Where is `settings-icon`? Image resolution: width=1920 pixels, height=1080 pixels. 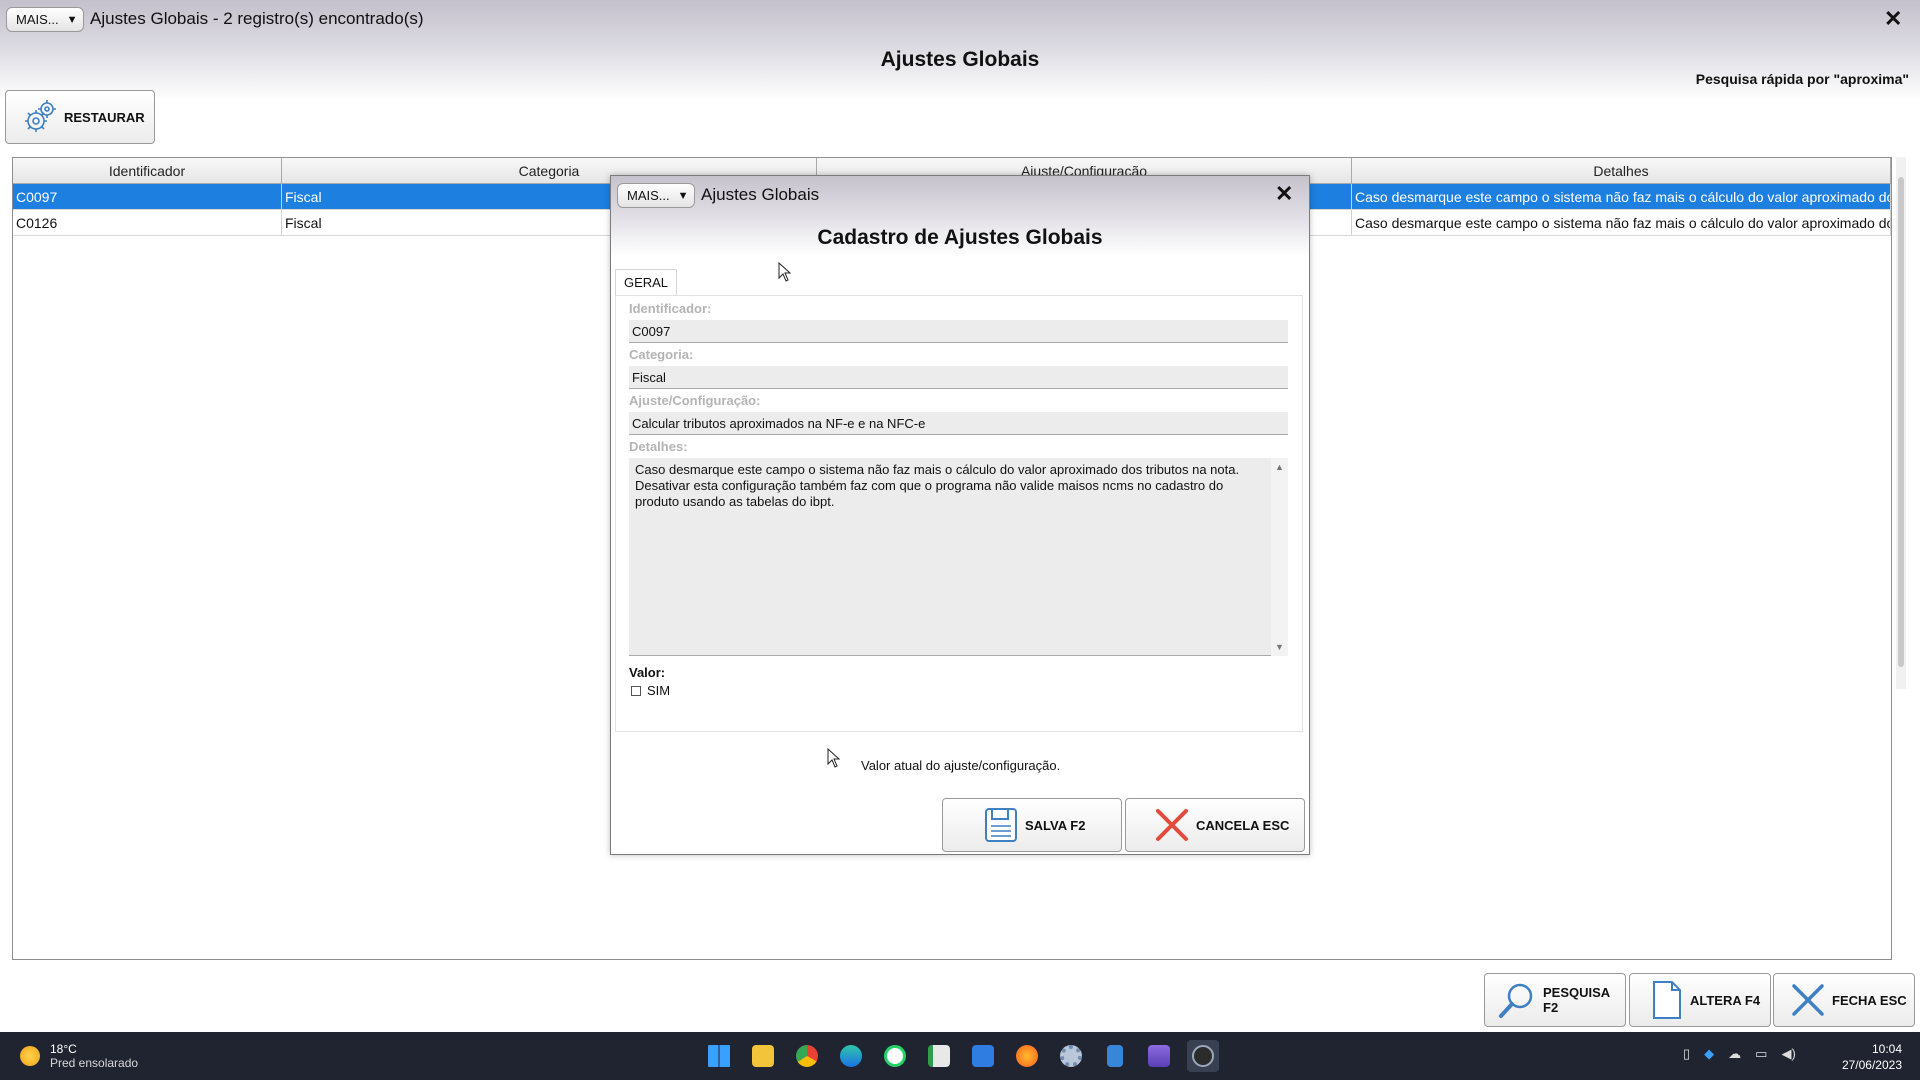 settings-icon is located at coordinates (1071, 1056).